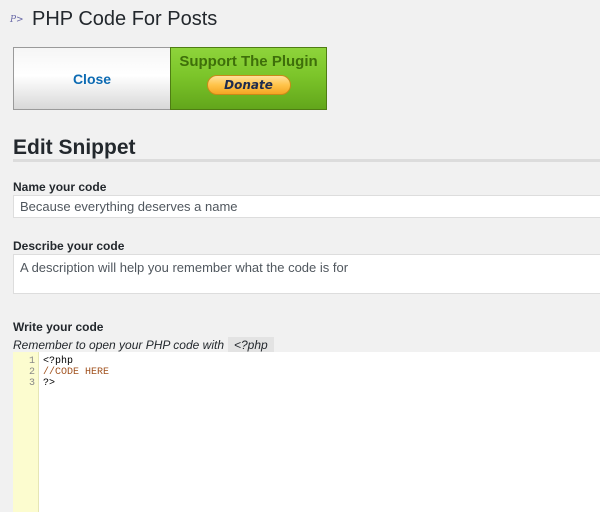 The image size is (600, 512). Describe the element at coordinates (125, 18) in the screenshot. I see `page-title: PHP Code For Posts` at that location.